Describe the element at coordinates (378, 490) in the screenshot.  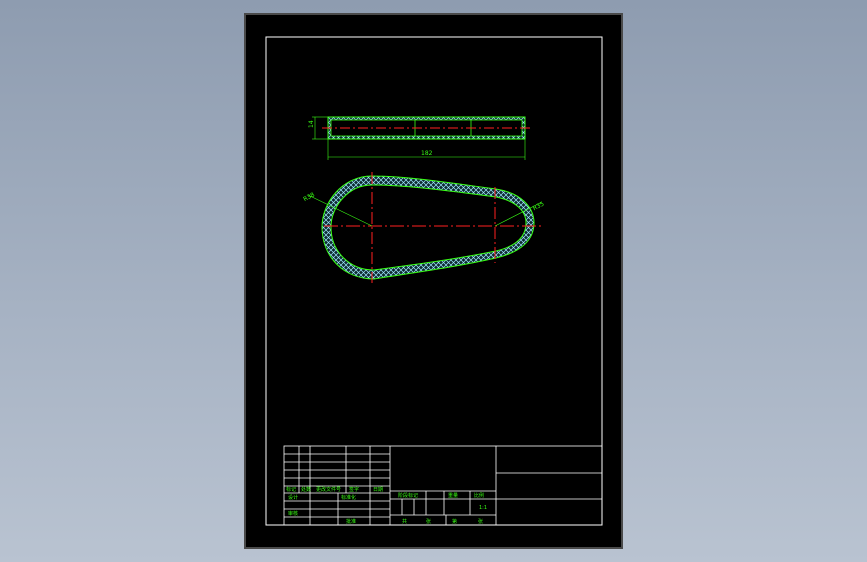
I see `row-label: 日期` at that location.